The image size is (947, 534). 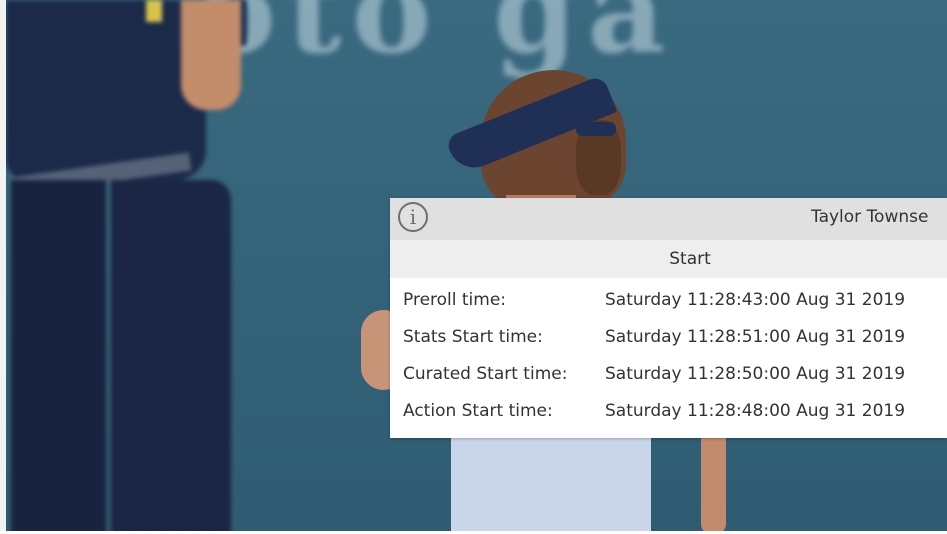 What do you see at coordinates (596, 129) in the screenshot?
I see `player-visor-band` at bounding box center [596, 129].